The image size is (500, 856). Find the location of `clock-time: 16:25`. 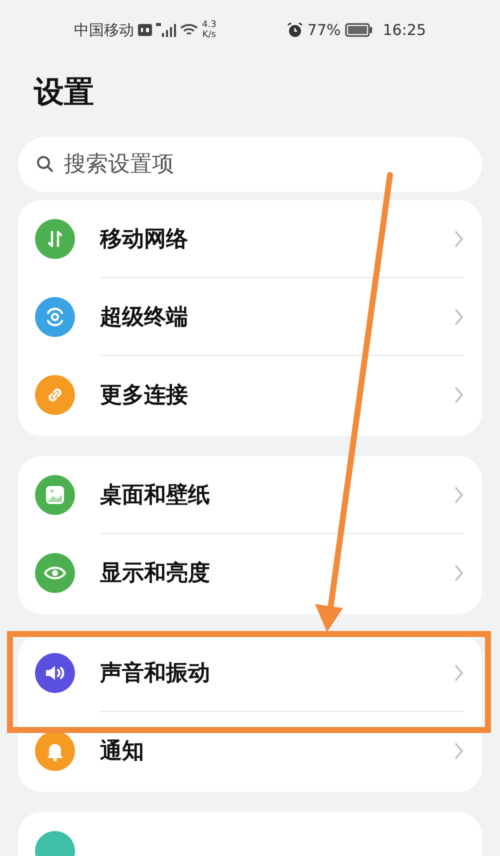

clock-time: 16:25 is located at coordinates (404, 30).